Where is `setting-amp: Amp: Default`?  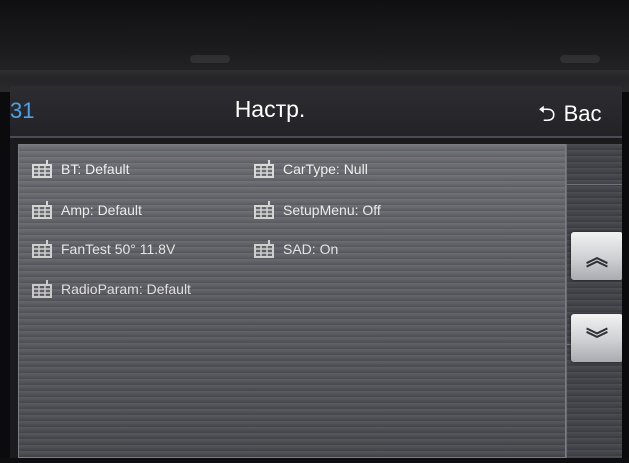 setting-amp: Amp: Default is located at coordinates (86, 210).